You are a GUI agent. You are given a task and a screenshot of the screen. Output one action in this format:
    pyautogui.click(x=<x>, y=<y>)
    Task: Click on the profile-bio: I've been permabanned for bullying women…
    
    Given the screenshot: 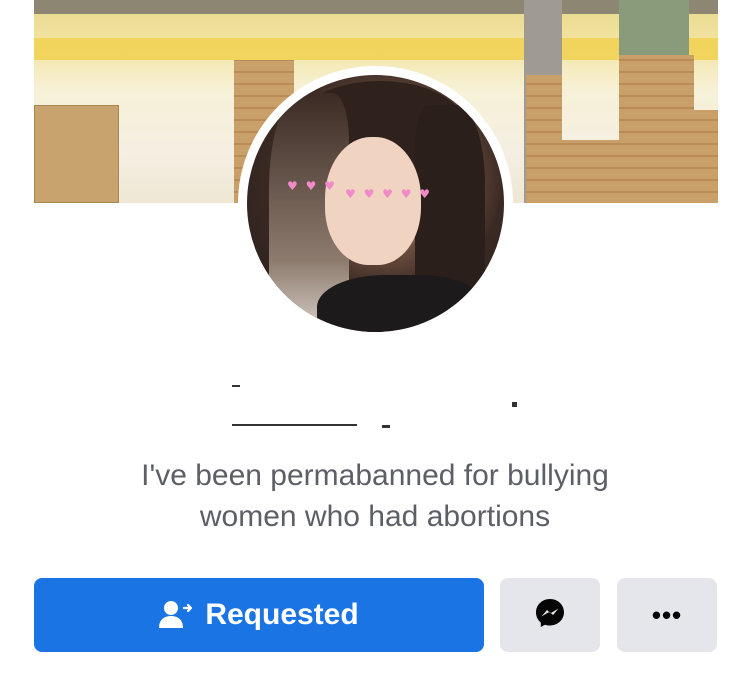 What is the action you would take?
    pyautogui.click(x=375, y=496)
    